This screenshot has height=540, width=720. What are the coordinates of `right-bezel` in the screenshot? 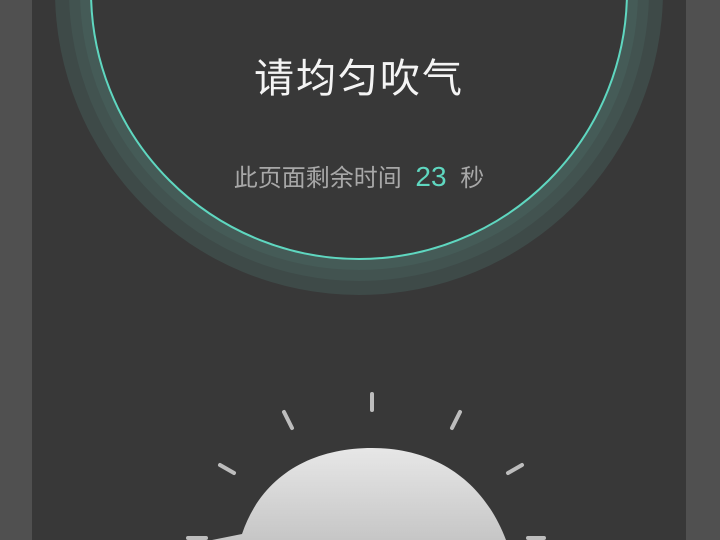 It's located at (703, 270).